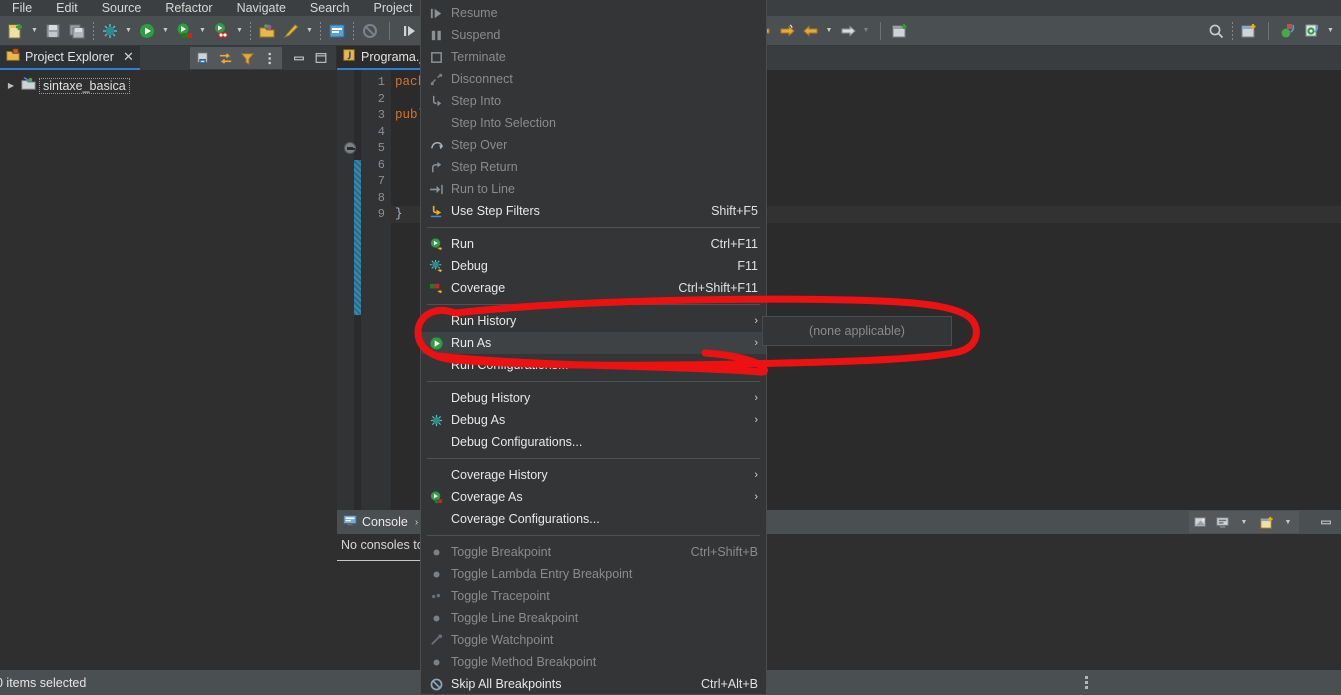 The image size is (1341, 695). What do you see at coordinates (337, 31) in the screenshot?
I see `open-task-icon` at bounding box center [337, 31].